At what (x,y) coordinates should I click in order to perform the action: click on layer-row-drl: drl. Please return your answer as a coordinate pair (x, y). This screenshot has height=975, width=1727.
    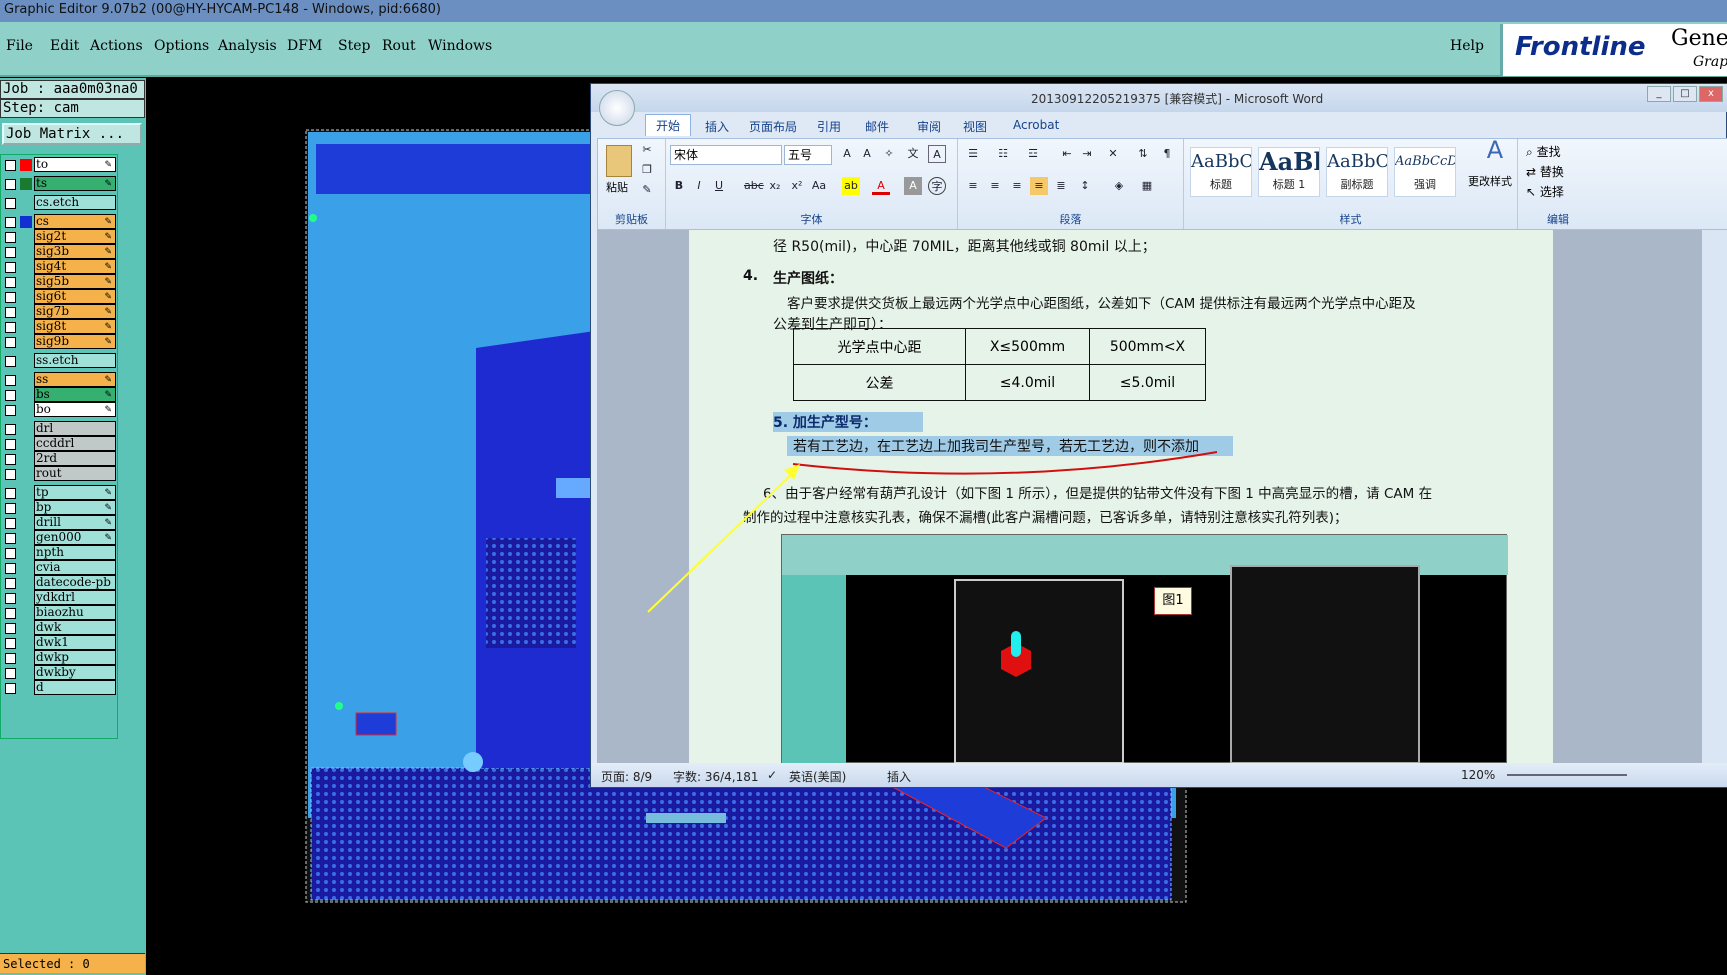
    Looking at the image, I should click on (60, 429).